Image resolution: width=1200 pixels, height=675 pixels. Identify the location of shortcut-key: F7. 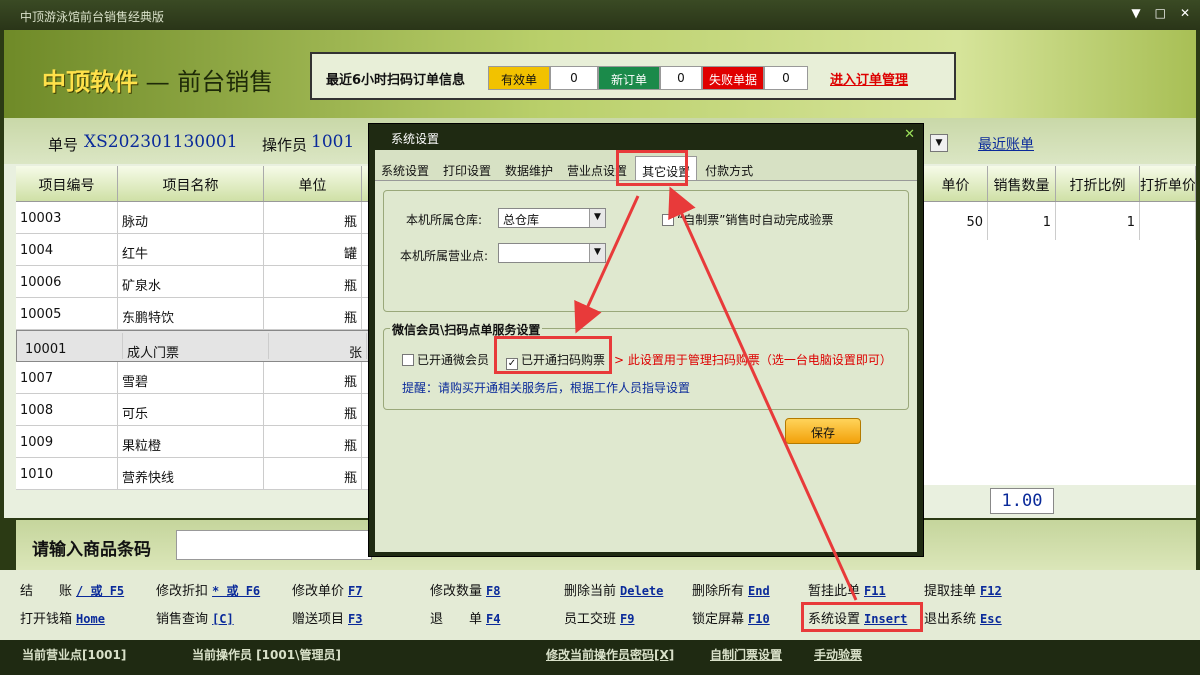
(355, 591).